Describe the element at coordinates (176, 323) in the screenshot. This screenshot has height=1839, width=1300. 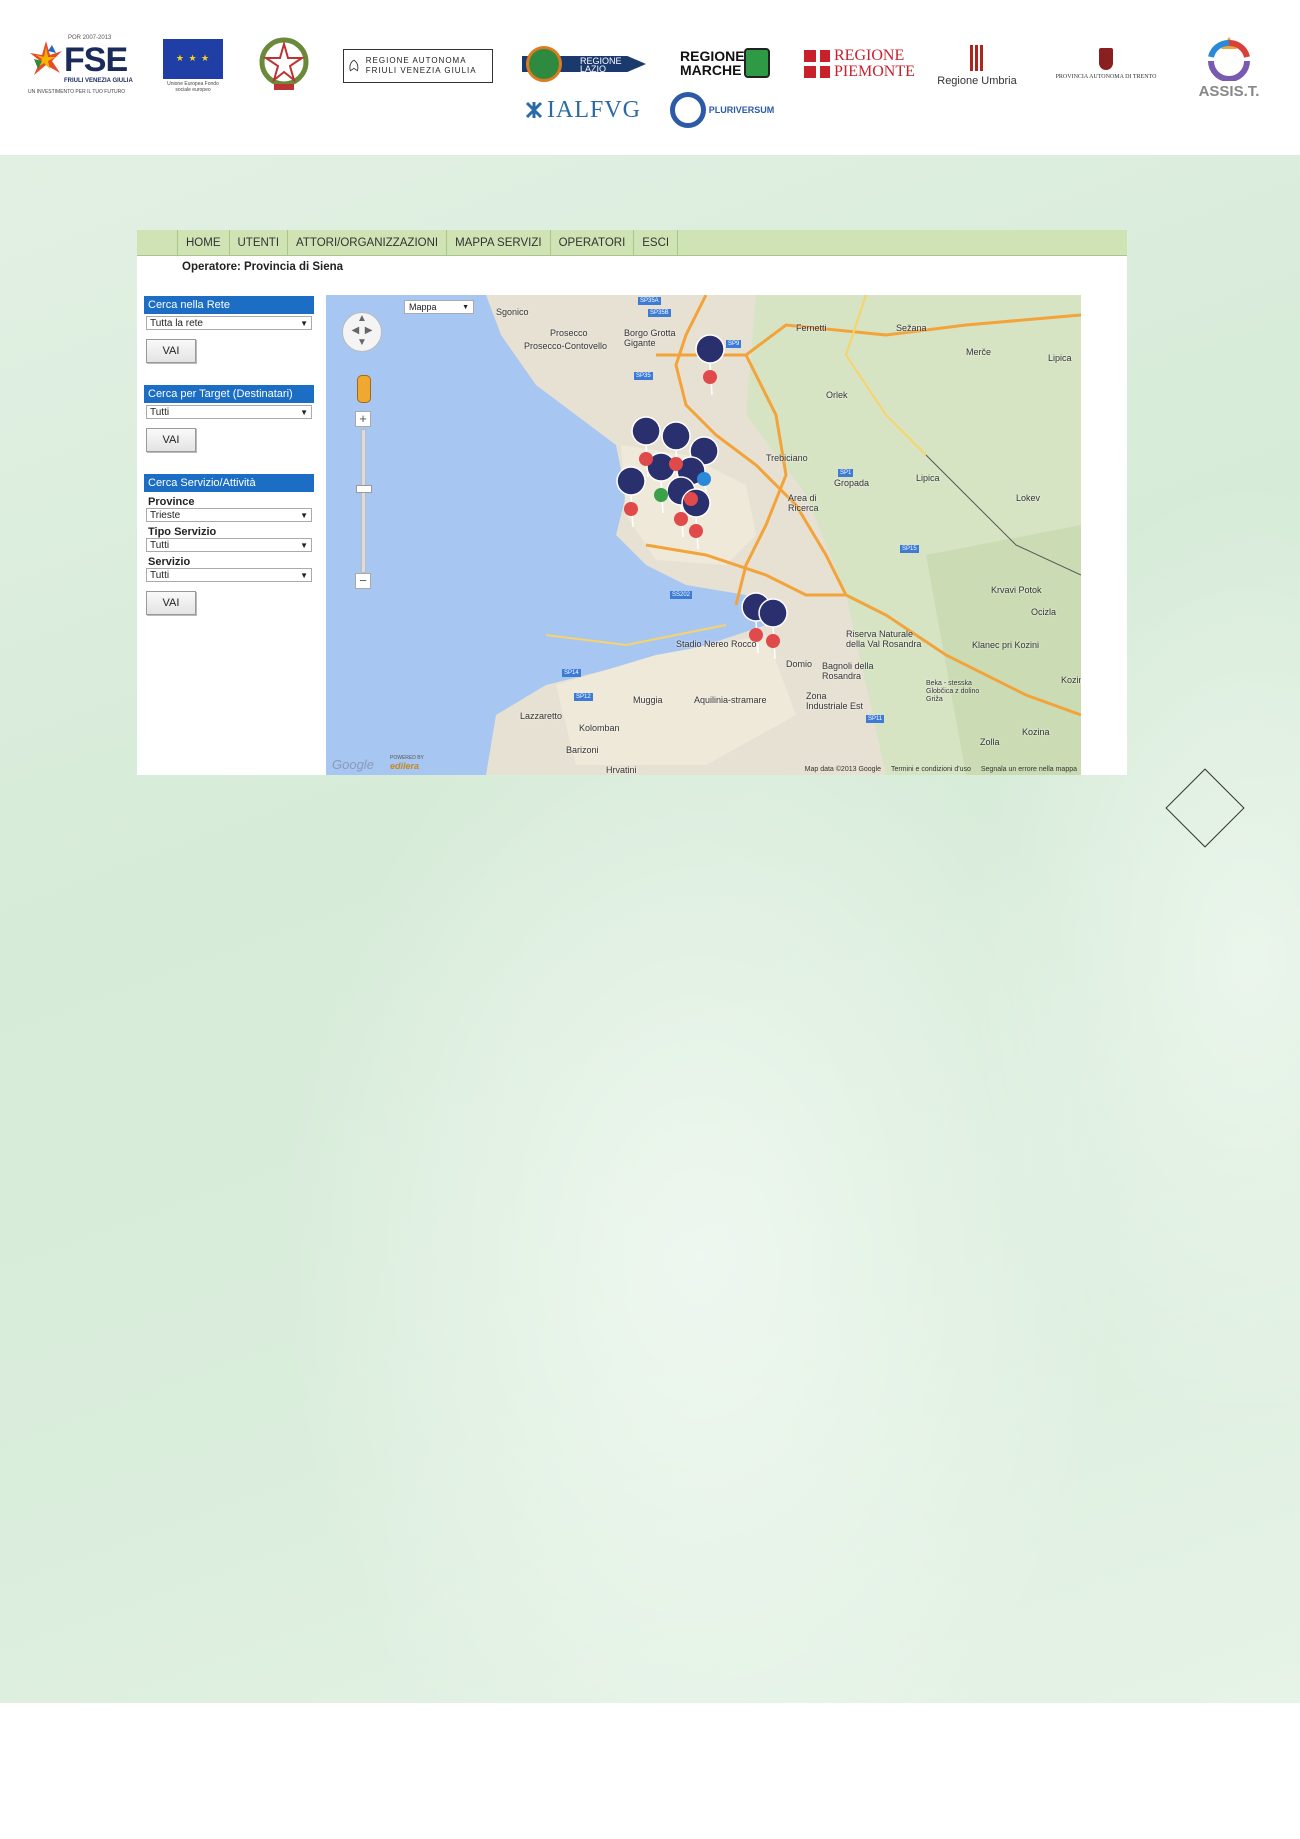
I see `rete-select-value: Tutta la rete` at that location.